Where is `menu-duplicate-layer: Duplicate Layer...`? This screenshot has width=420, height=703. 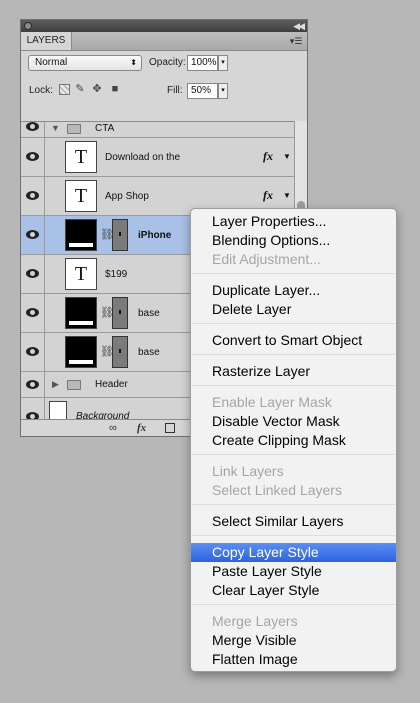
menu-duplicate-layer: Duplicate Layer... is located at coordinates (293, 290).